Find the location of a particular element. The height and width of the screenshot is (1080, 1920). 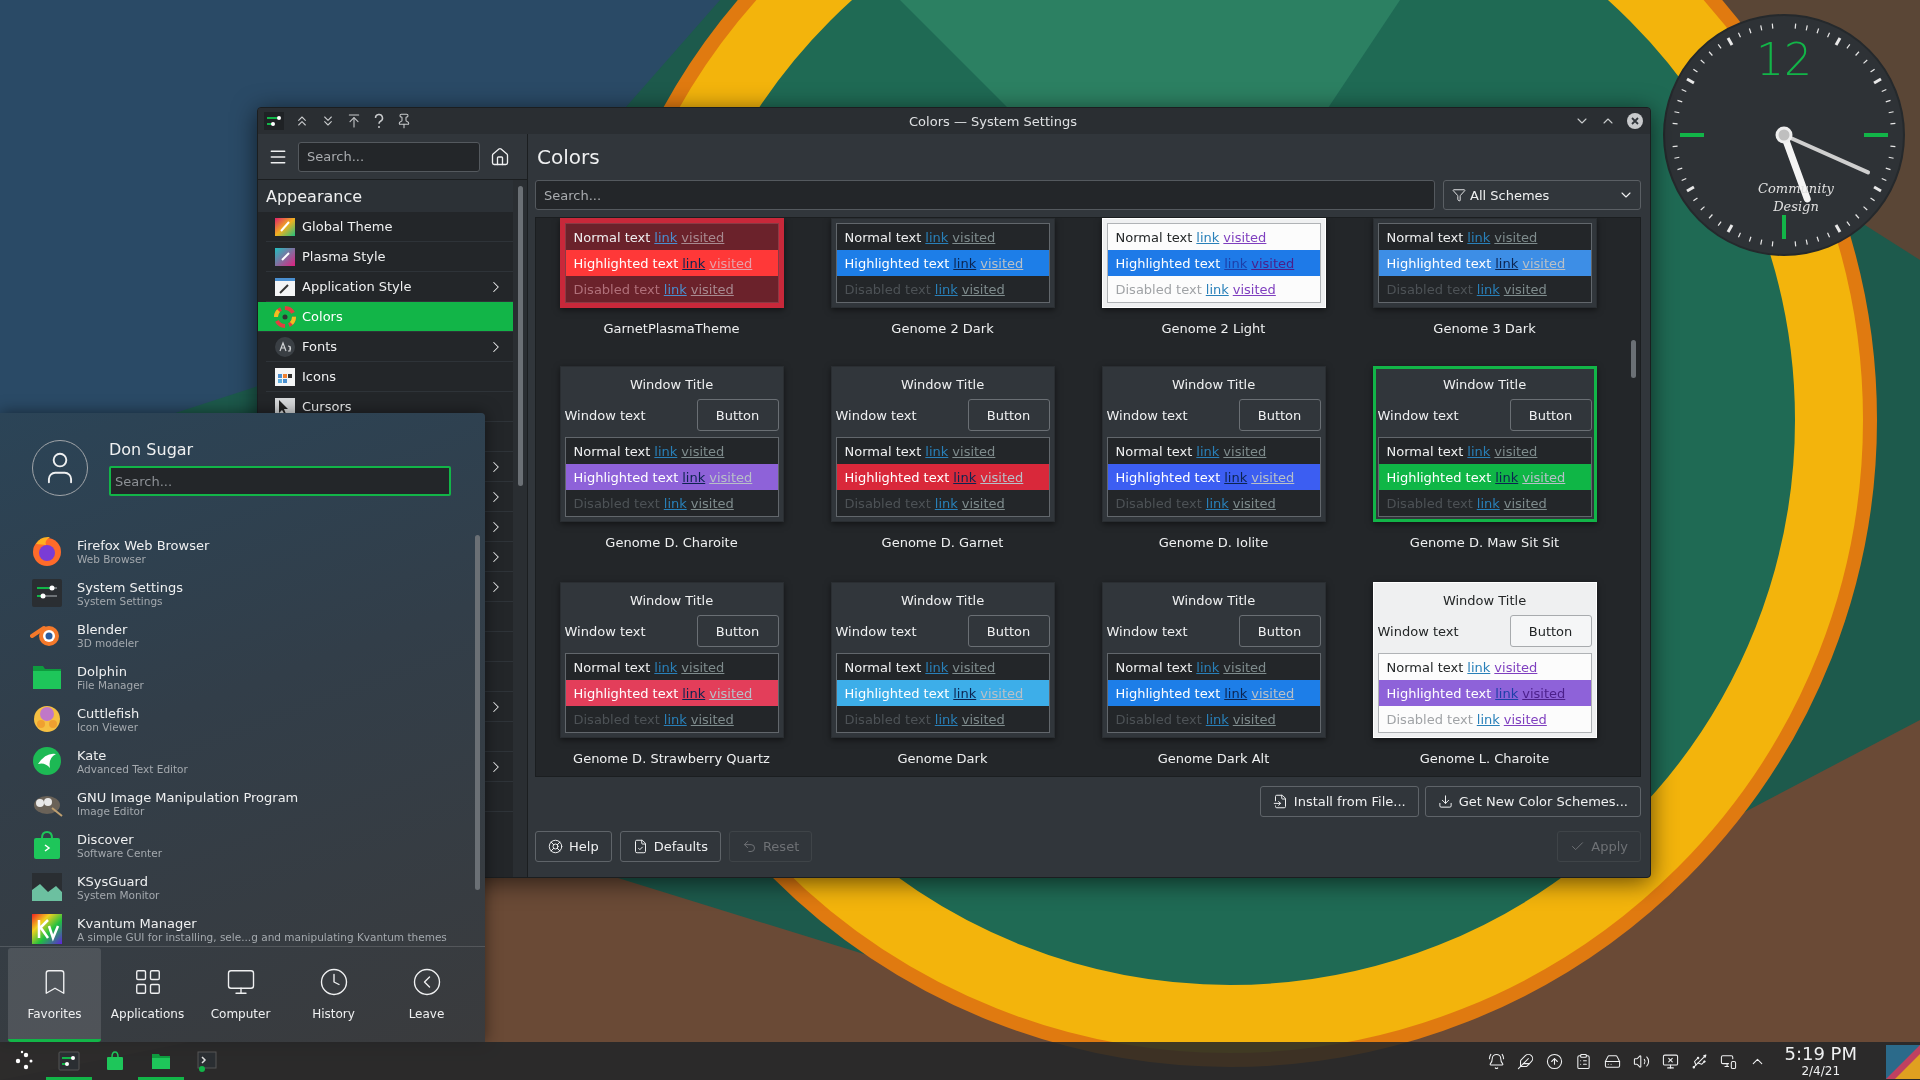

clipboard-icon is located at coordinates (1584, 1061).